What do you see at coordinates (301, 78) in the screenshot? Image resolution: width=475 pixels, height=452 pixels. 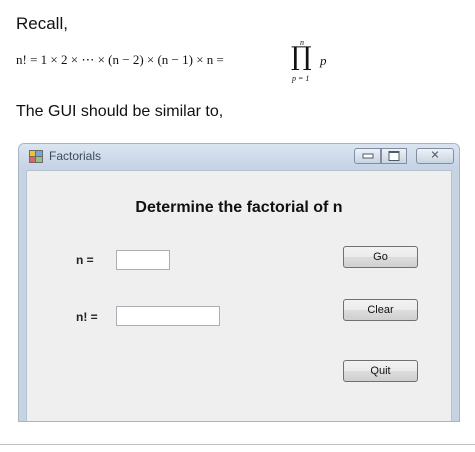 I see `product-lower-limit: p = 1` at bounding box center [301, 78].